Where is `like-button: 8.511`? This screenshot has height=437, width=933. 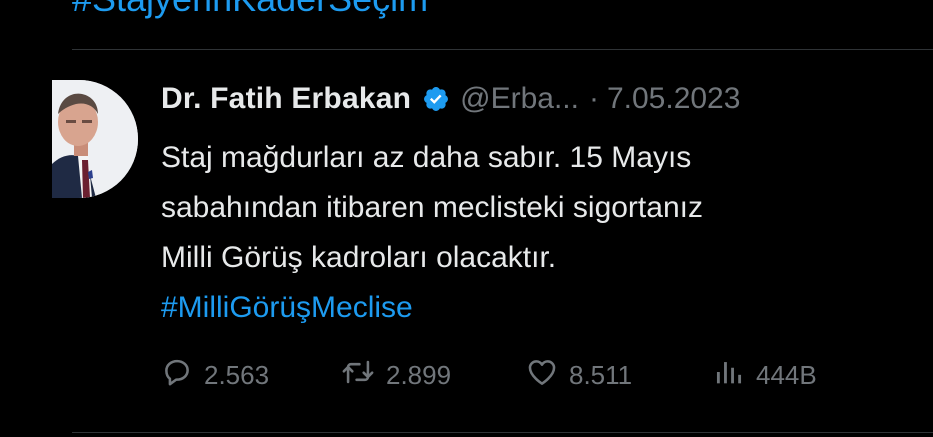
like-button: 8.511 is located at coordinates (578, 375).